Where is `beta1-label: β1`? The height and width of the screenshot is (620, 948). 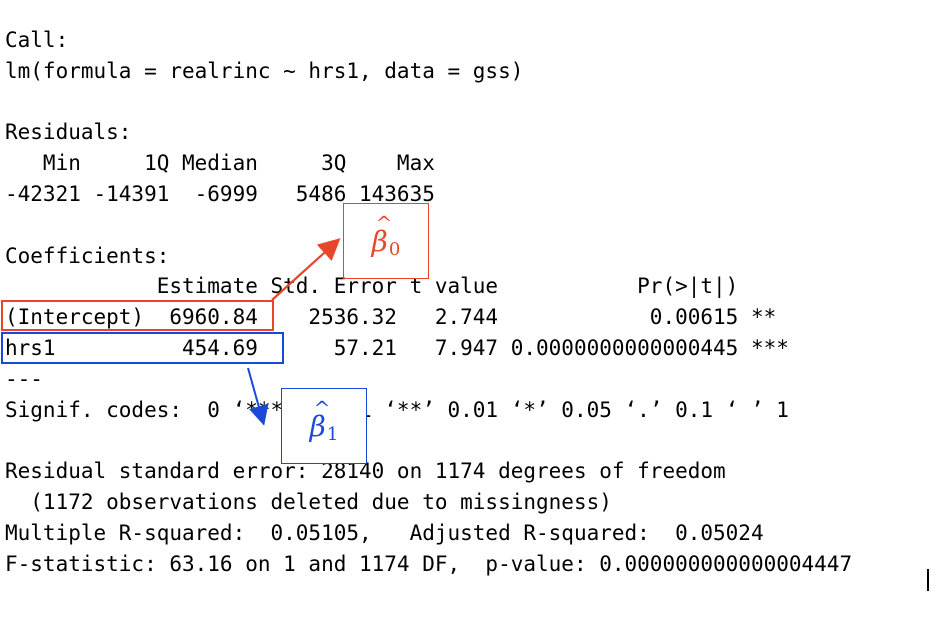 beta1-label: β1 is located at coordinates (324, 426).